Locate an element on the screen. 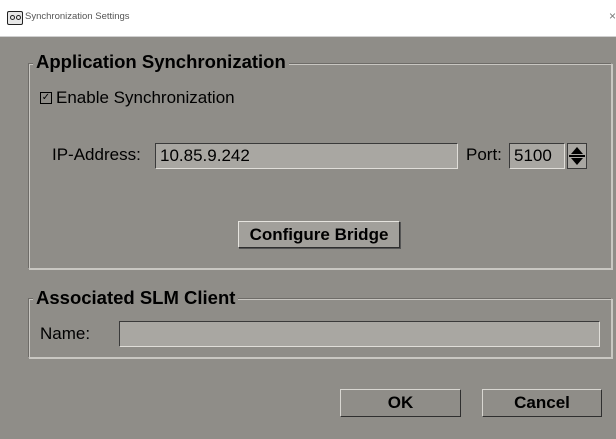 The image size is (616, 439). ok-button: OK is located at coordinates (400, 403).